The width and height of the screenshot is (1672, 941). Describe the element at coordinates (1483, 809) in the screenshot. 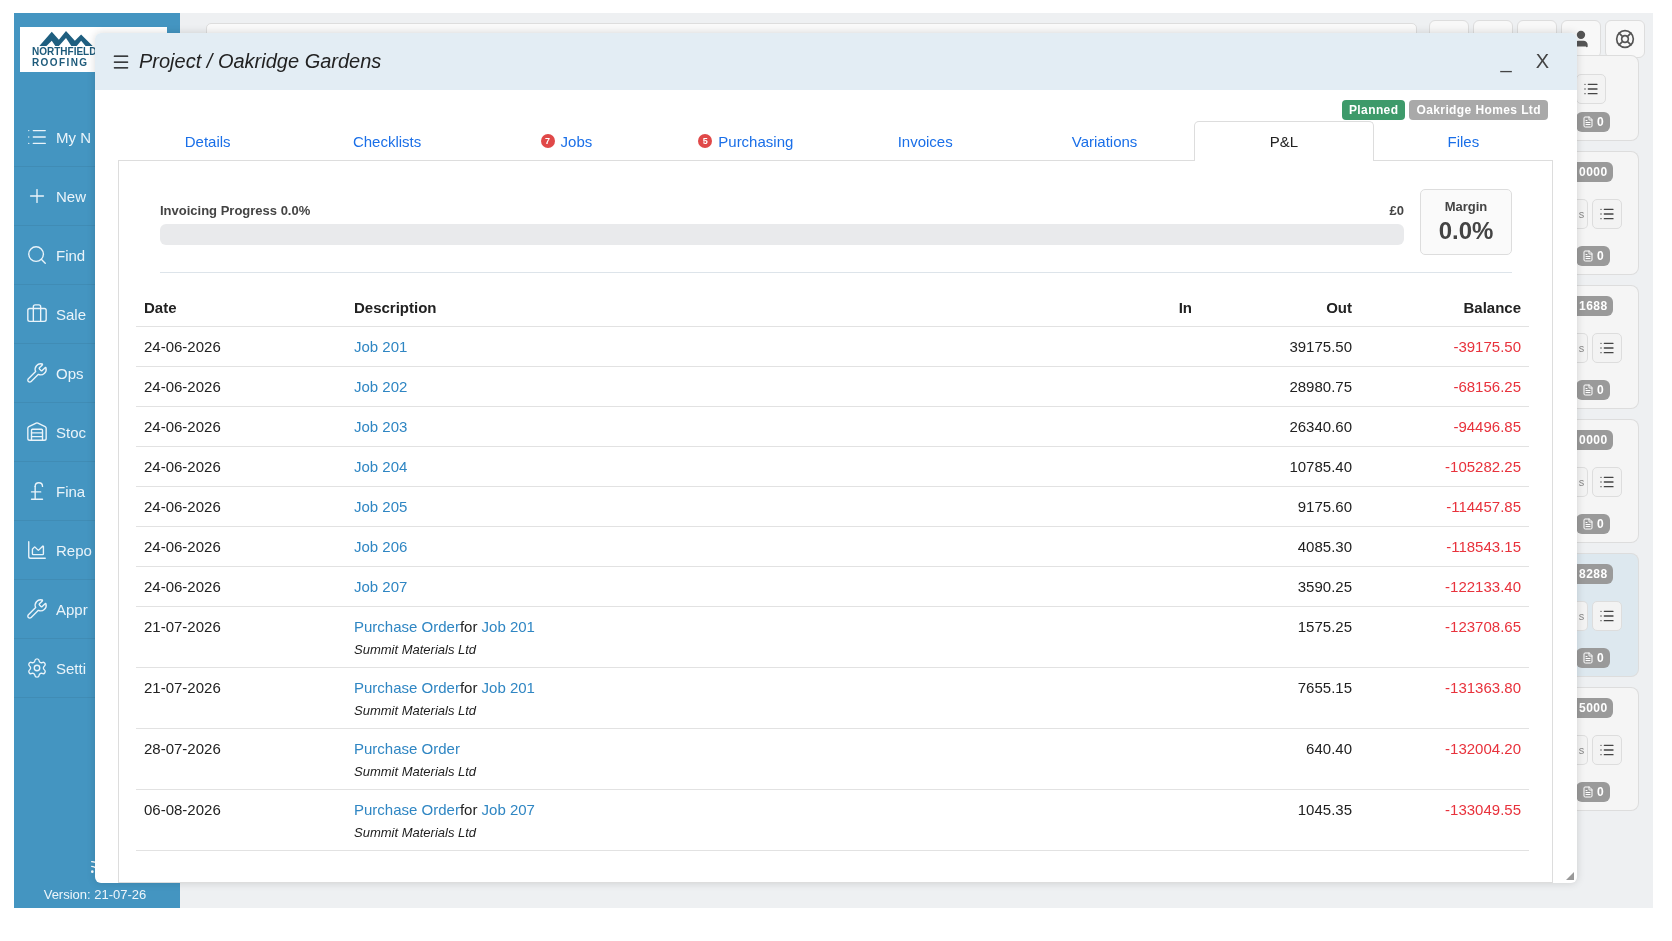

I see `balance-text: -133049.55` at that location.